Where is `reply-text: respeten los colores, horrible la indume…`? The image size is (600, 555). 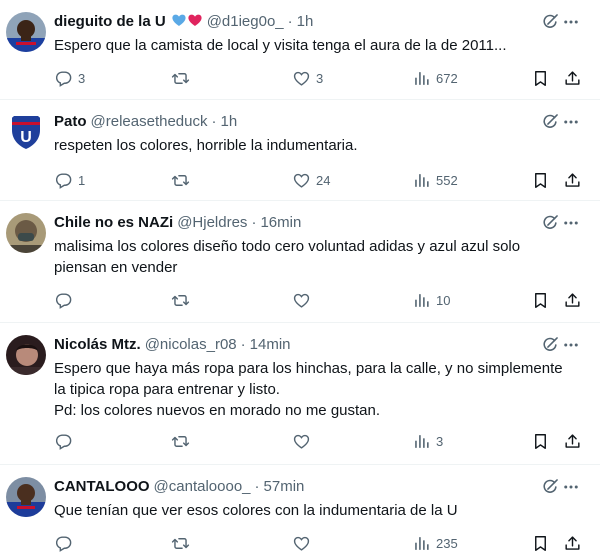
reply-text: respeten los colores, horrible la indume… is located at coordinates (206, 145).